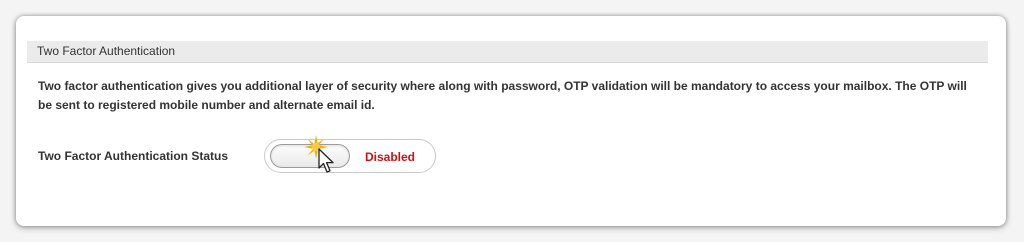 The image size is (1024, 242). I want to click on arrow-cursor-icon, so click(326, 160).